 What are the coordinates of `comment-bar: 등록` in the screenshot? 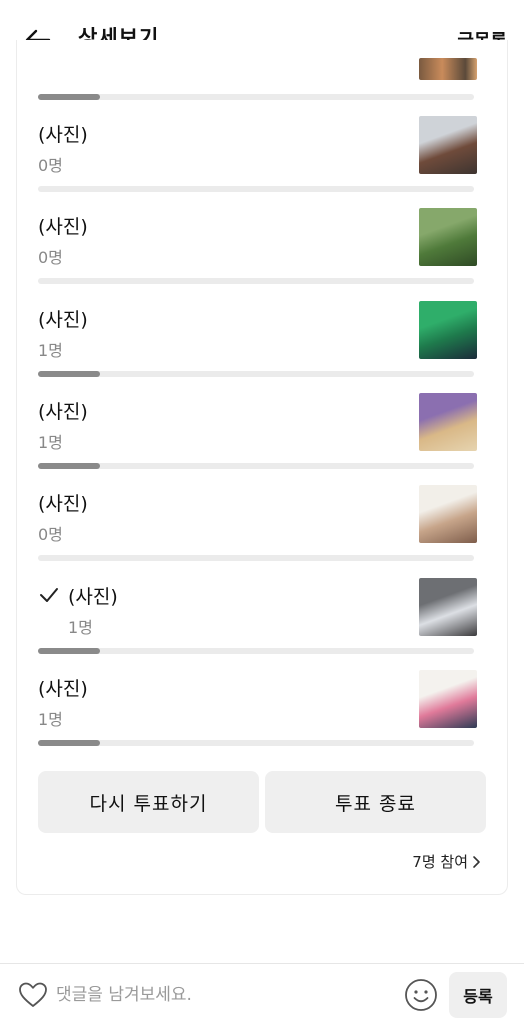 It's located at (262, 993).